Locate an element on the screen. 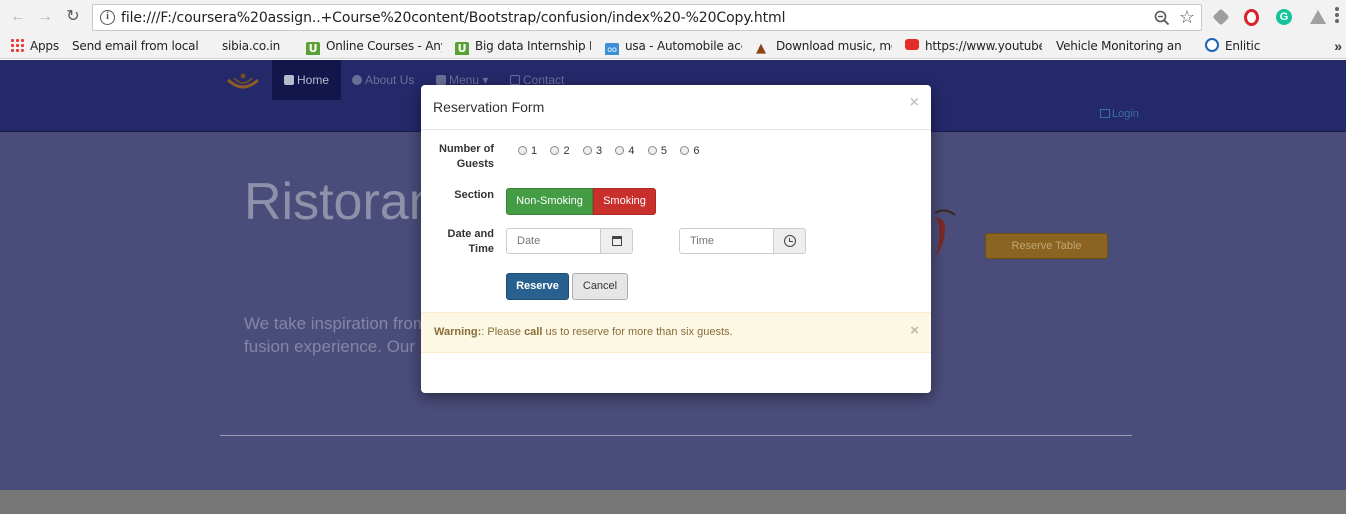 The height and width of the screenshot is (514, 1346). browser-menu-icon is located at coordinates (1337, 16).